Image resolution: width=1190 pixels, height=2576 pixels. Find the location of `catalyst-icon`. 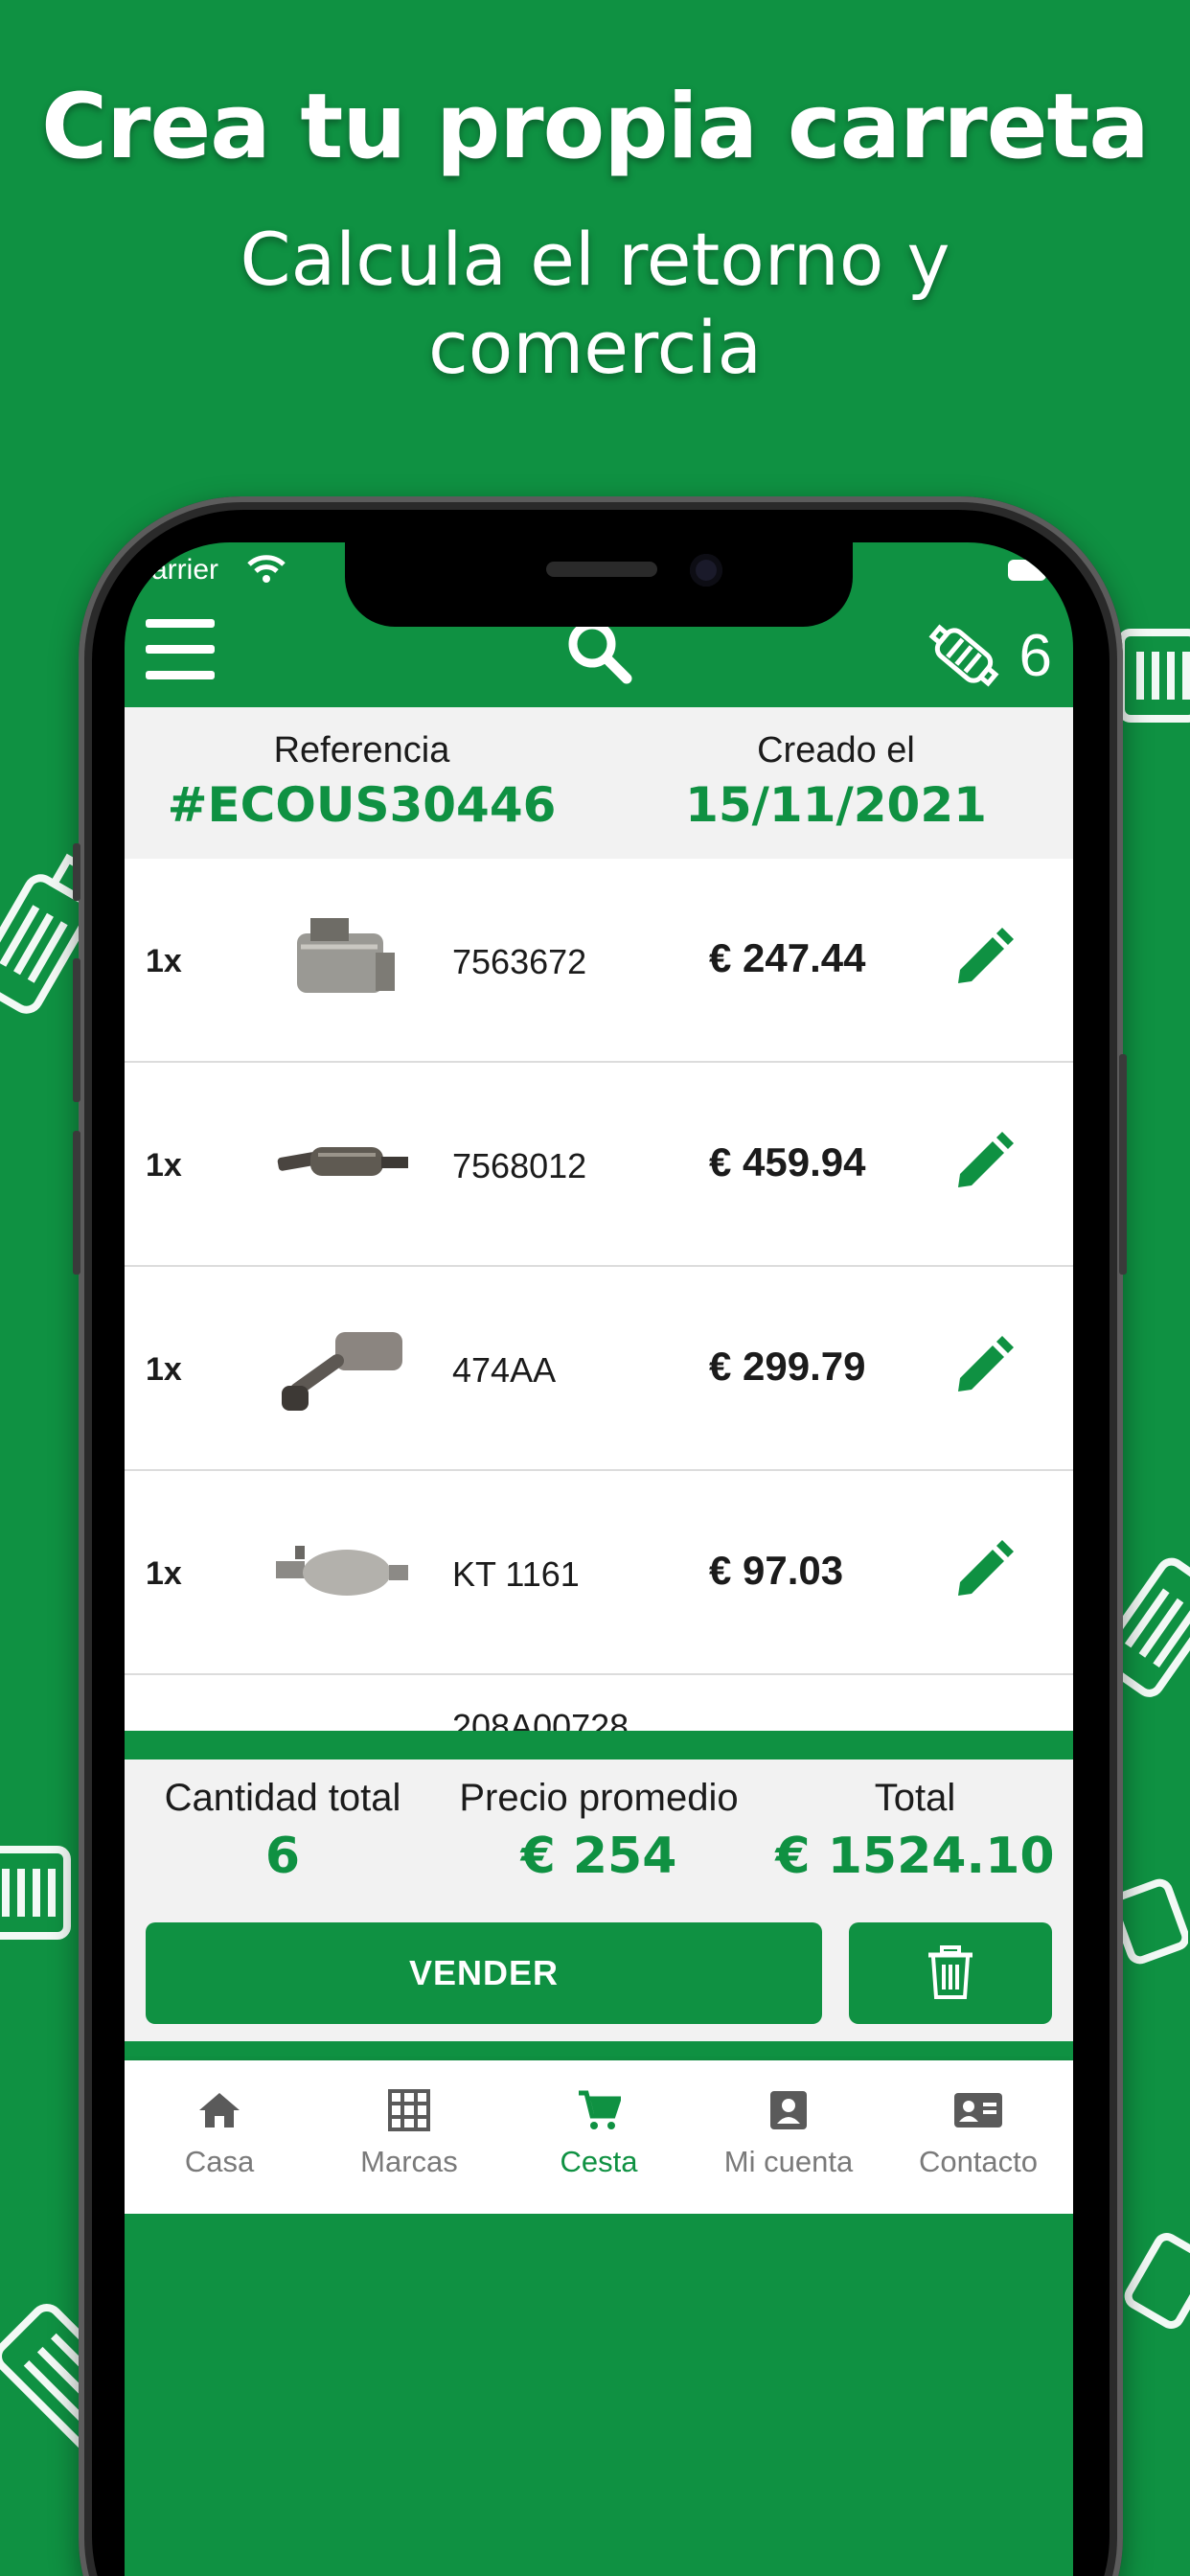

catalyst-icon is located at coordinates (964, 655).